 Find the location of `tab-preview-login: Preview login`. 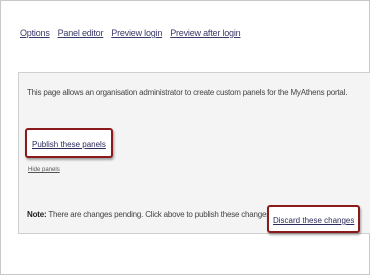

tab-preview-login: Preview login is located at coordinates (136, 33).